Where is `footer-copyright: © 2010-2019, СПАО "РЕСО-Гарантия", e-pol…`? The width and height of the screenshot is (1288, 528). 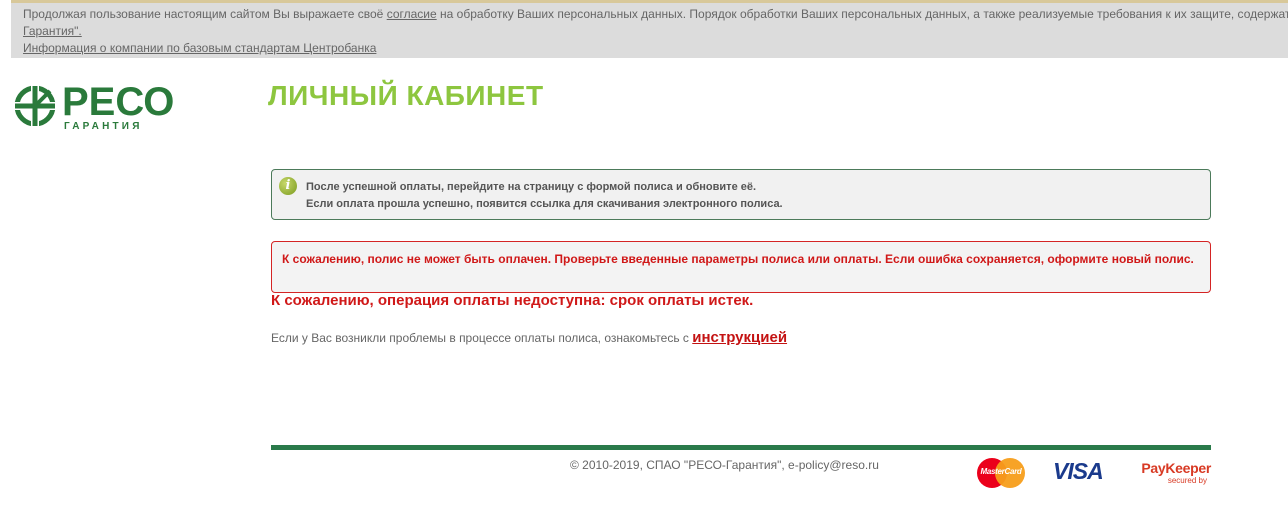 footer-copyright: © 2010-2019, СПАО "РЕСО-Гарантия", e-pol… is located at coordinates (724, 465).